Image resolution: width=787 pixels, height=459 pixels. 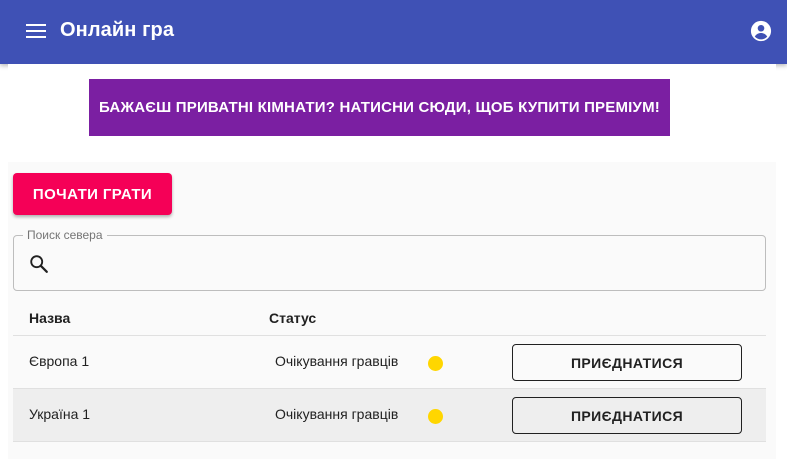 I want to click on account-circle-icon, so click(x=761, y=31).